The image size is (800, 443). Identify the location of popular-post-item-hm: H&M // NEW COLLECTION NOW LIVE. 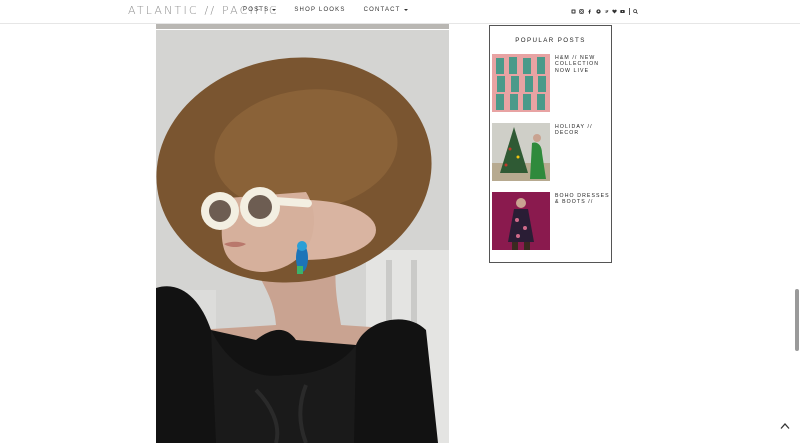
(550, 83).